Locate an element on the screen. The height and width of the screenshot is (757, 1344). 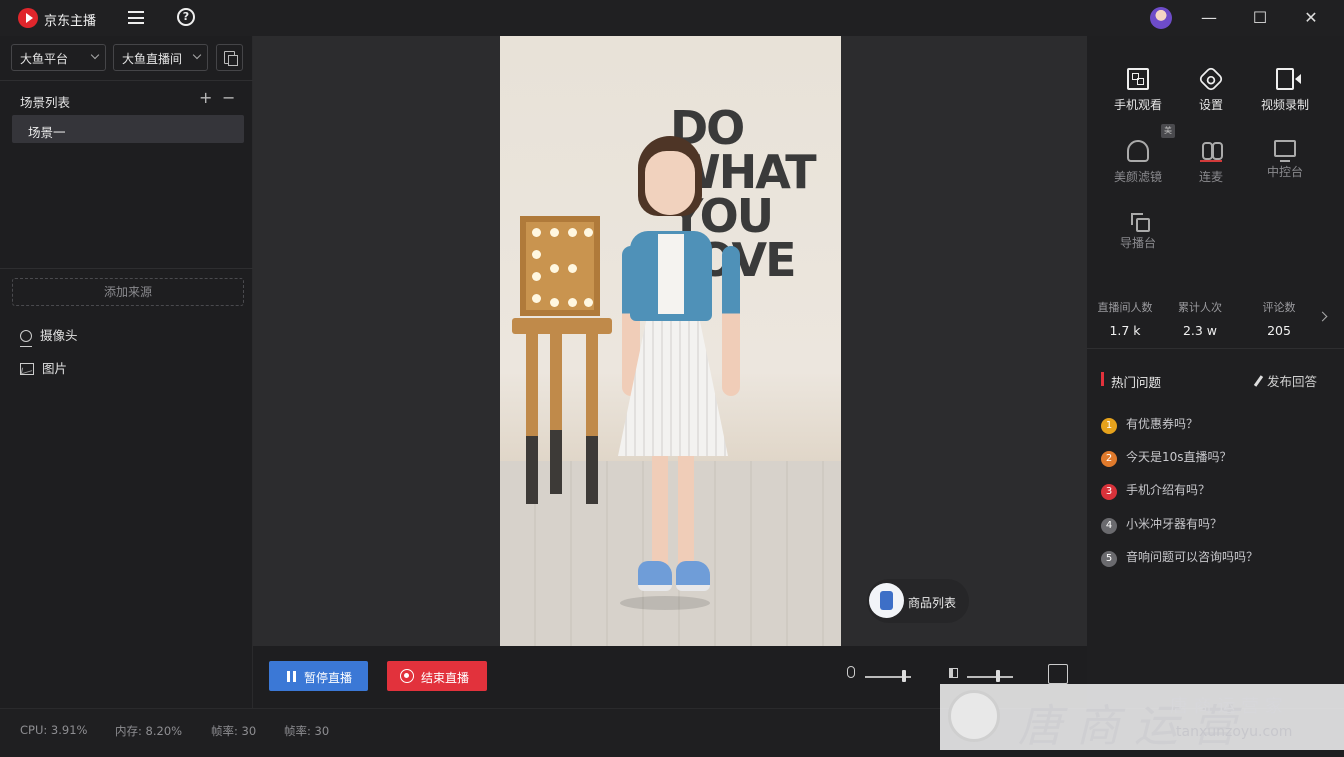
stat-value: 2.3 w is located at coordinates (1200, 330).